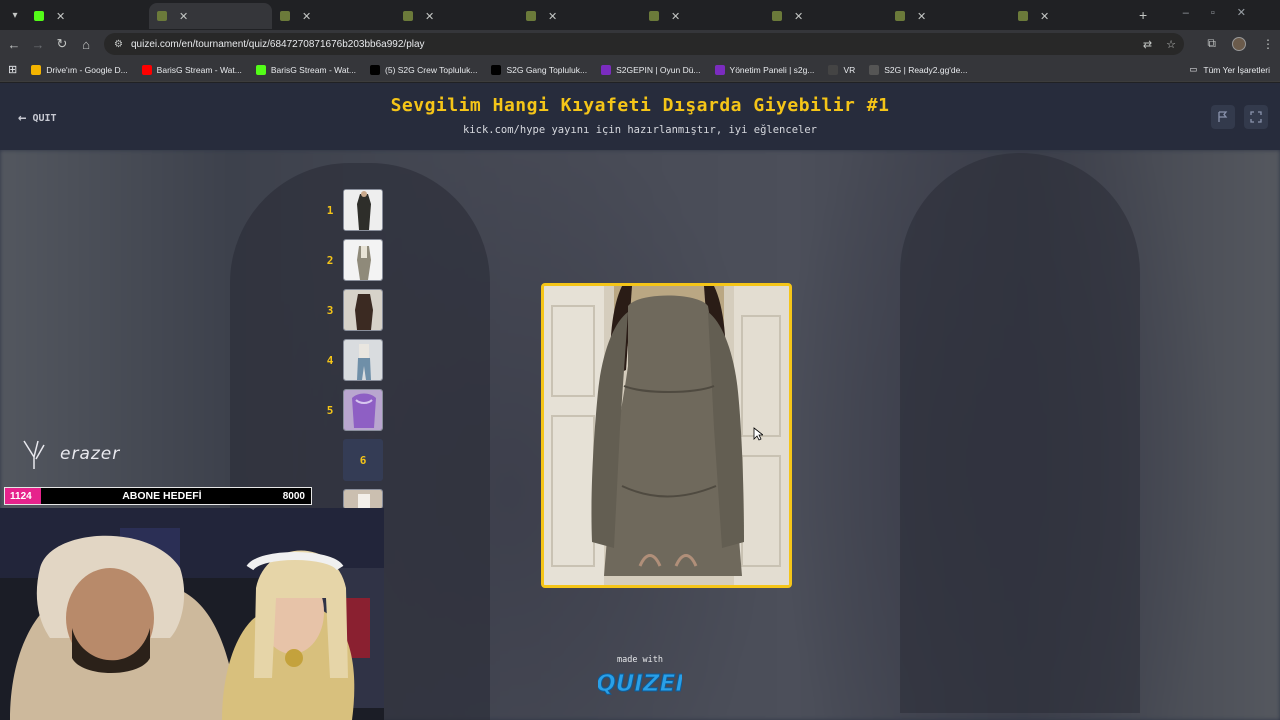 The image size is (1280, 720). I want to click on tab-search-icon: ▾, so click(15, 15).